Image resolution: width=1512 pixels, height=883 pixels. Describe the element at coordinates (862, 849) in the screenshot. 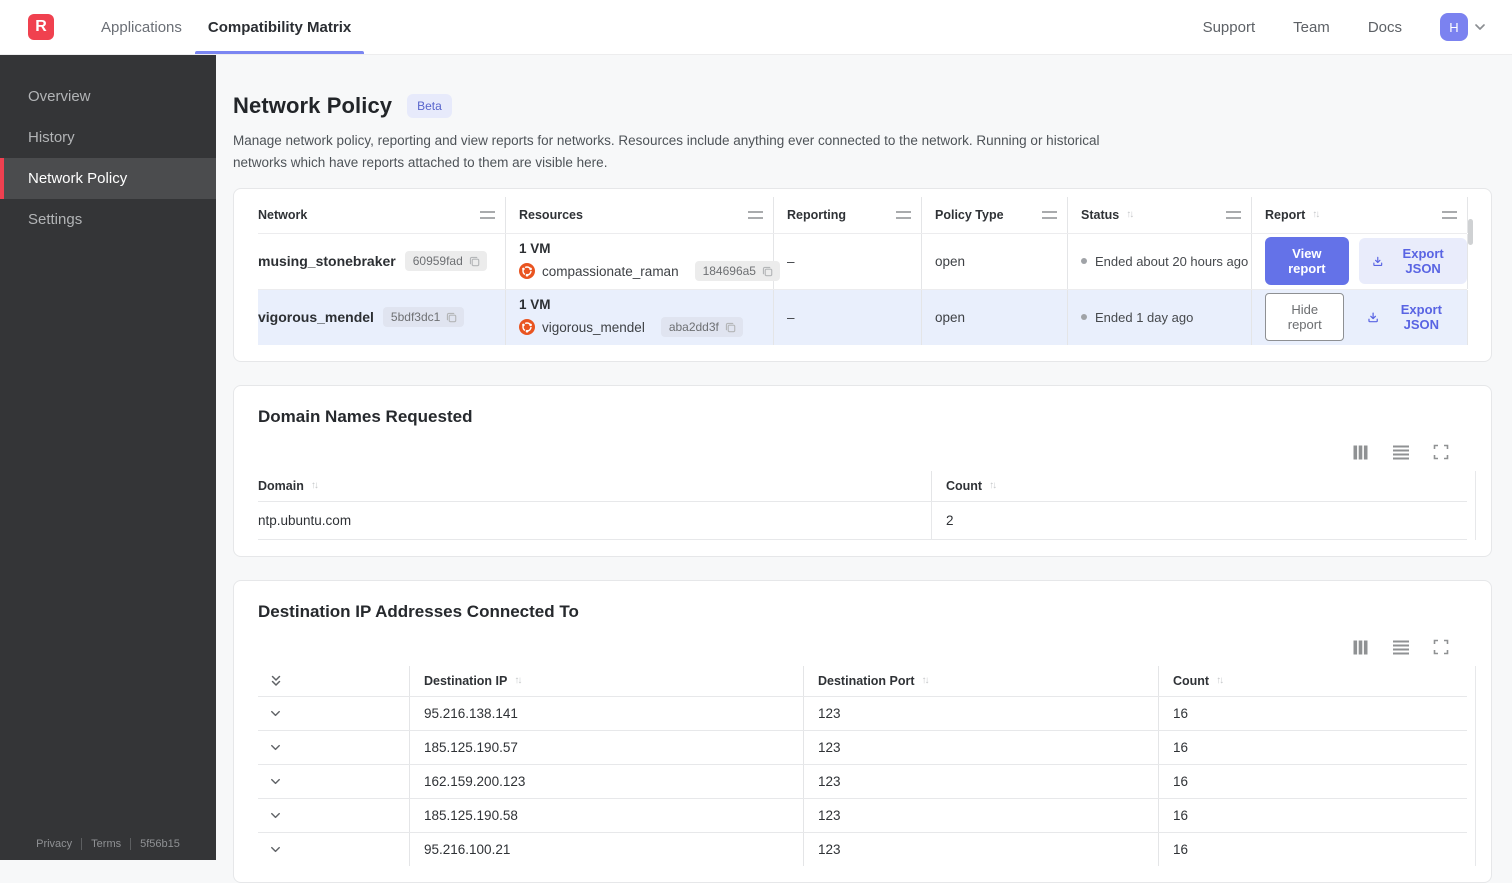

I see `destination-table-row: 95.216.100.21 123 16` at that location.